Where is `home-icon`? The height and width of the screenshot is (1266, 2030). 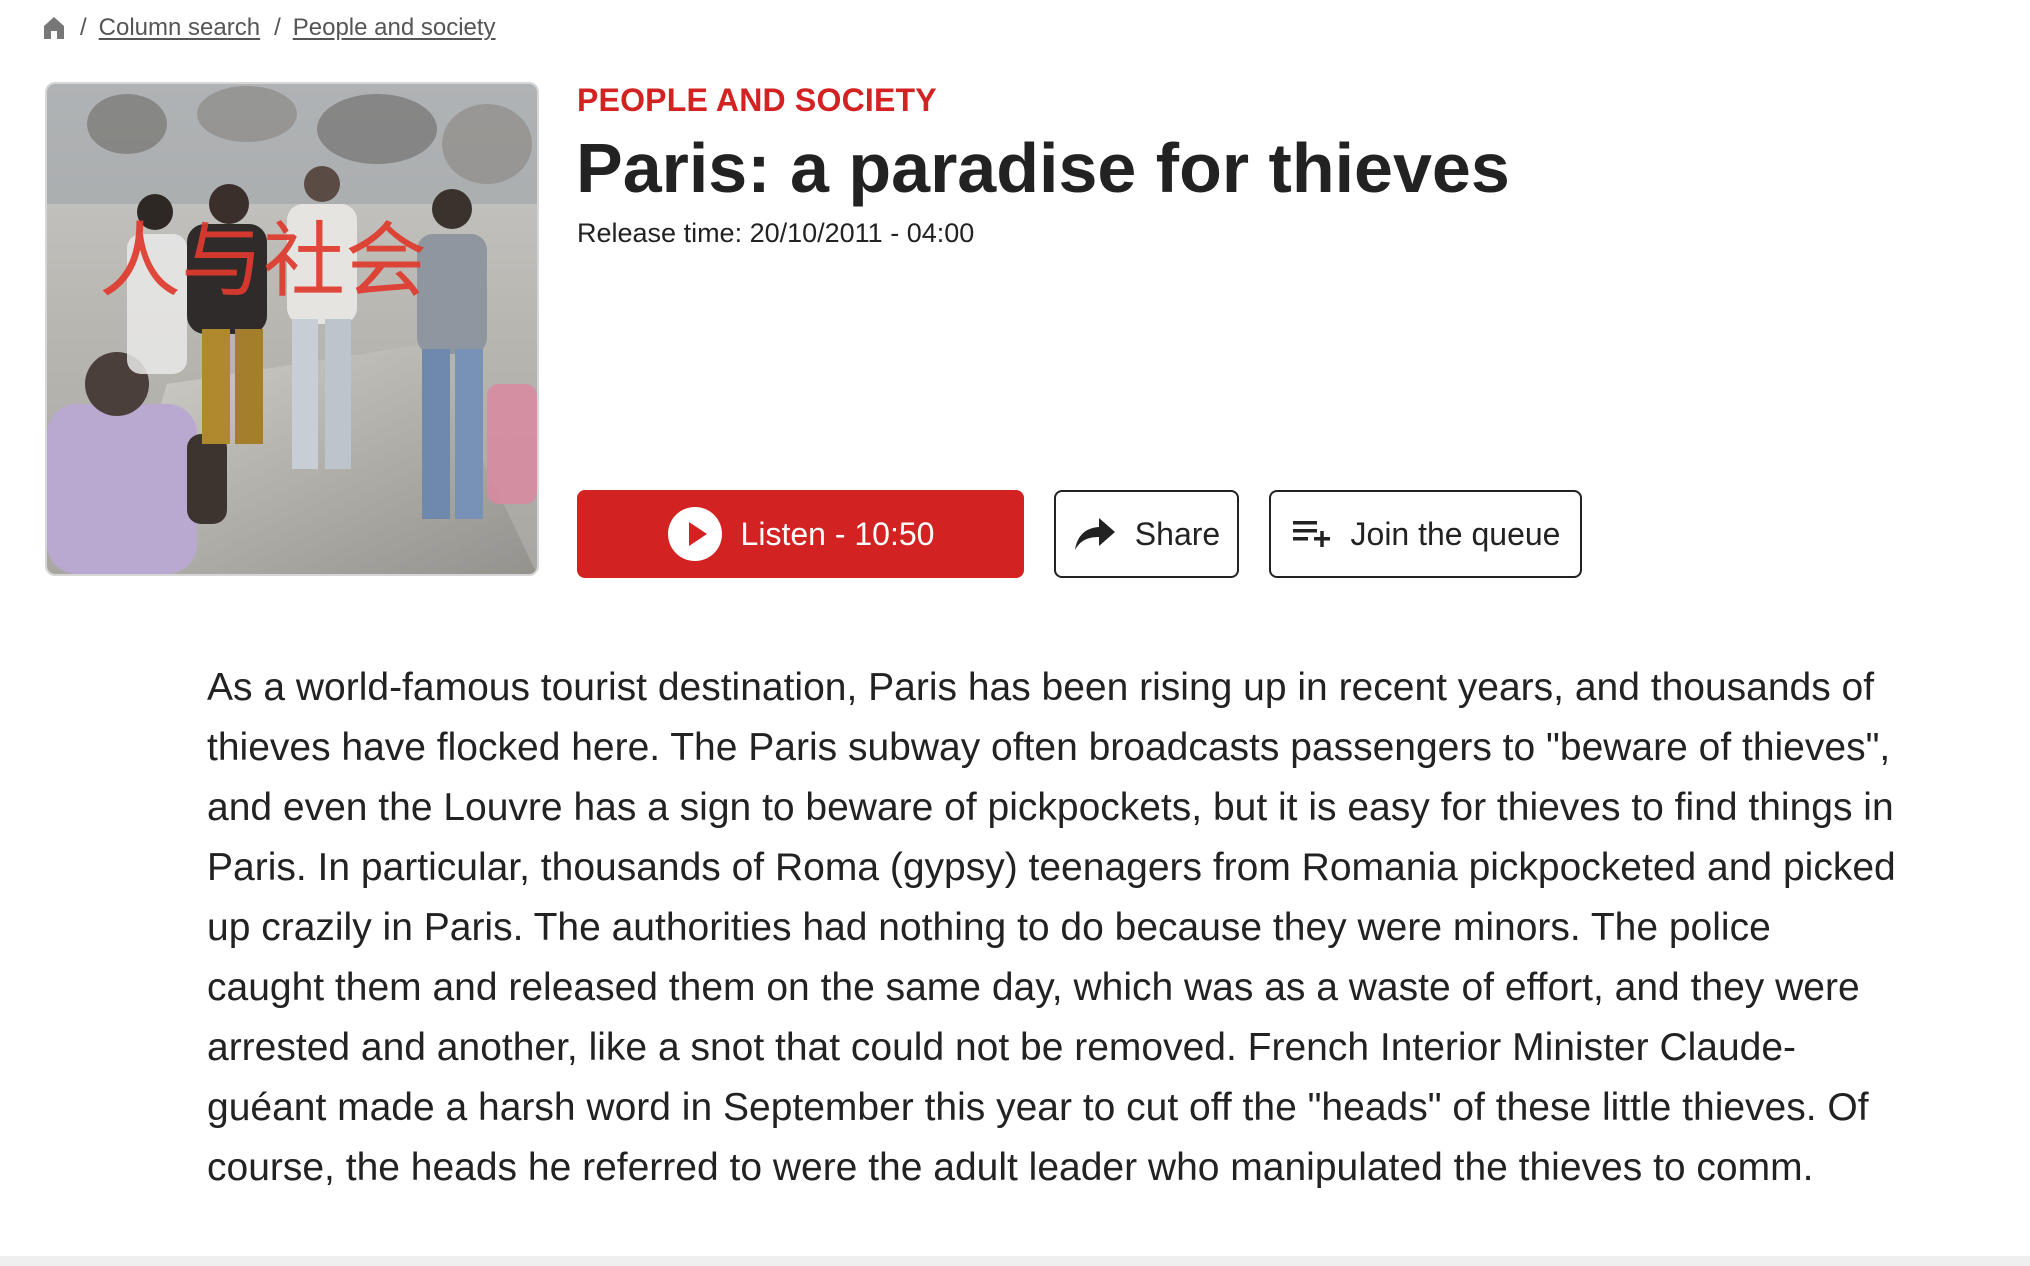
home-icon is located at coordinates (54, 28).